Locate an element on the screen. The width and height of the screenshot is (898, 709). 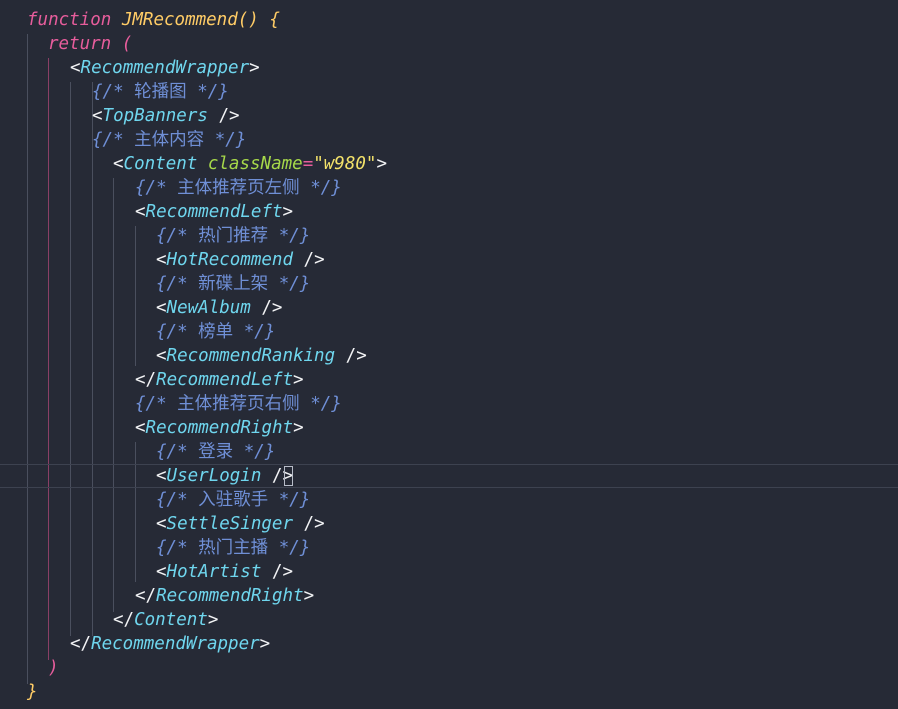
code-line: {/* 新碟上架 */} is located at coordinates (449, 284).